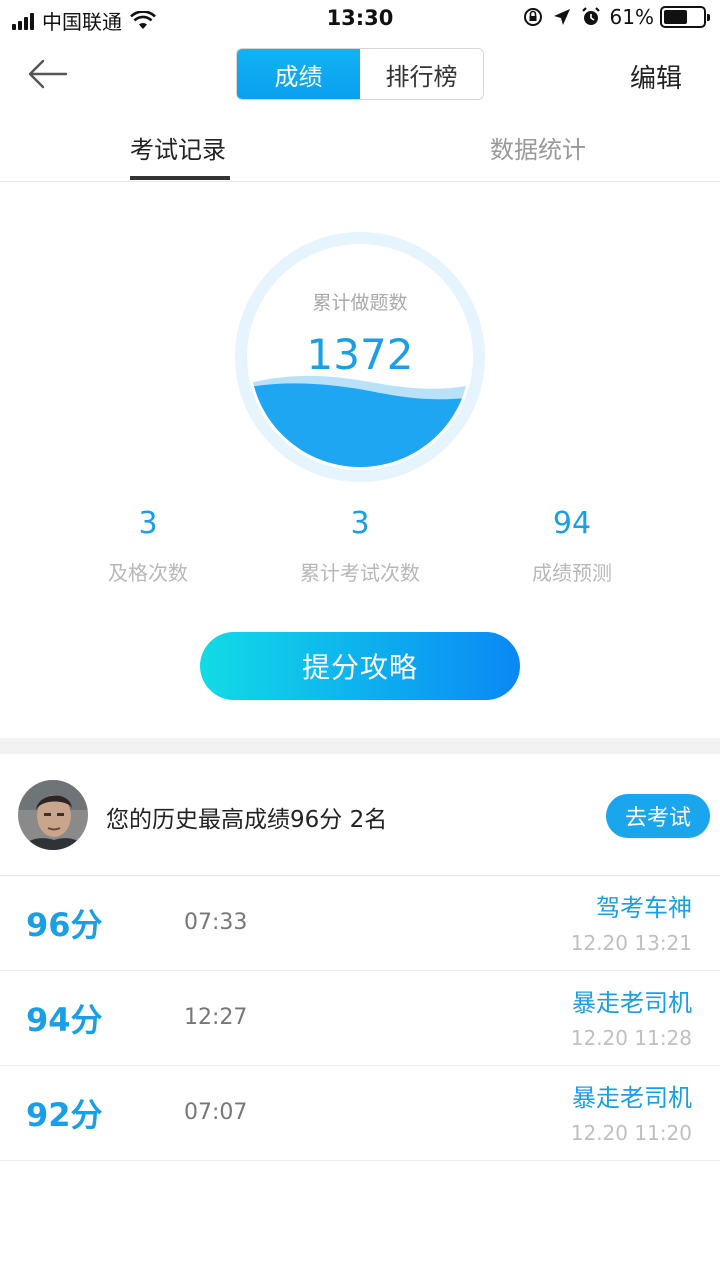 The height and width of the screenshot is (1280, 720). What do you see at coordinates (590, 16) in the screenshot?
I see `alarm-clock-icon` at bounding box center [590, 16].